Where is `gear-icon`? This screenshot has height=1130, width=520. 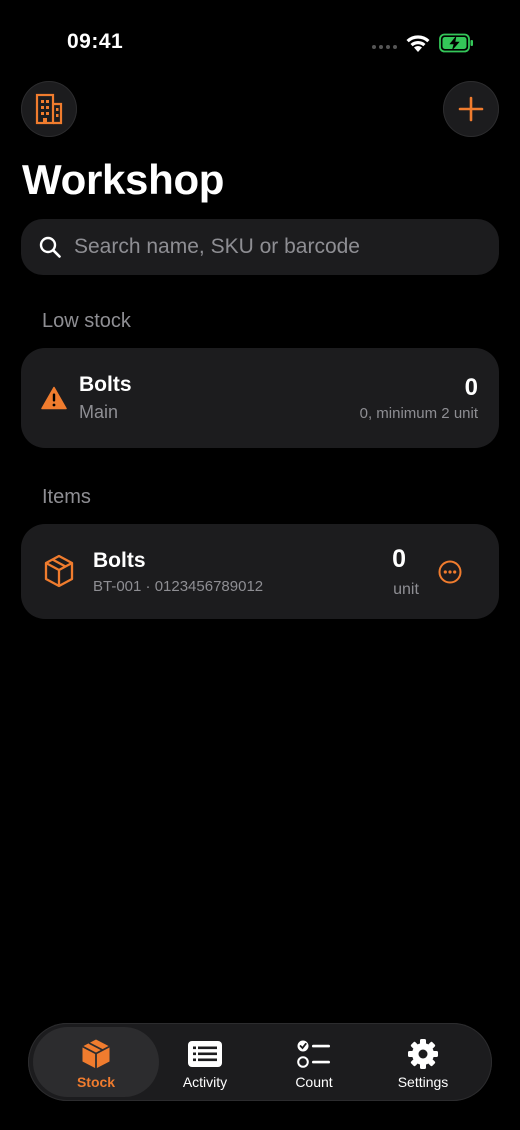
gear-icon is located at coordinates (423, 1054).